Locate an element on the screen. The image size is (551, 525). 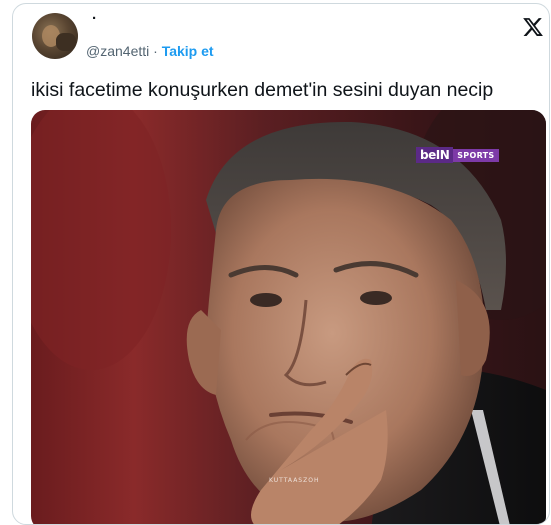
follow-button: Takip et is located at coordinates (188, 51).